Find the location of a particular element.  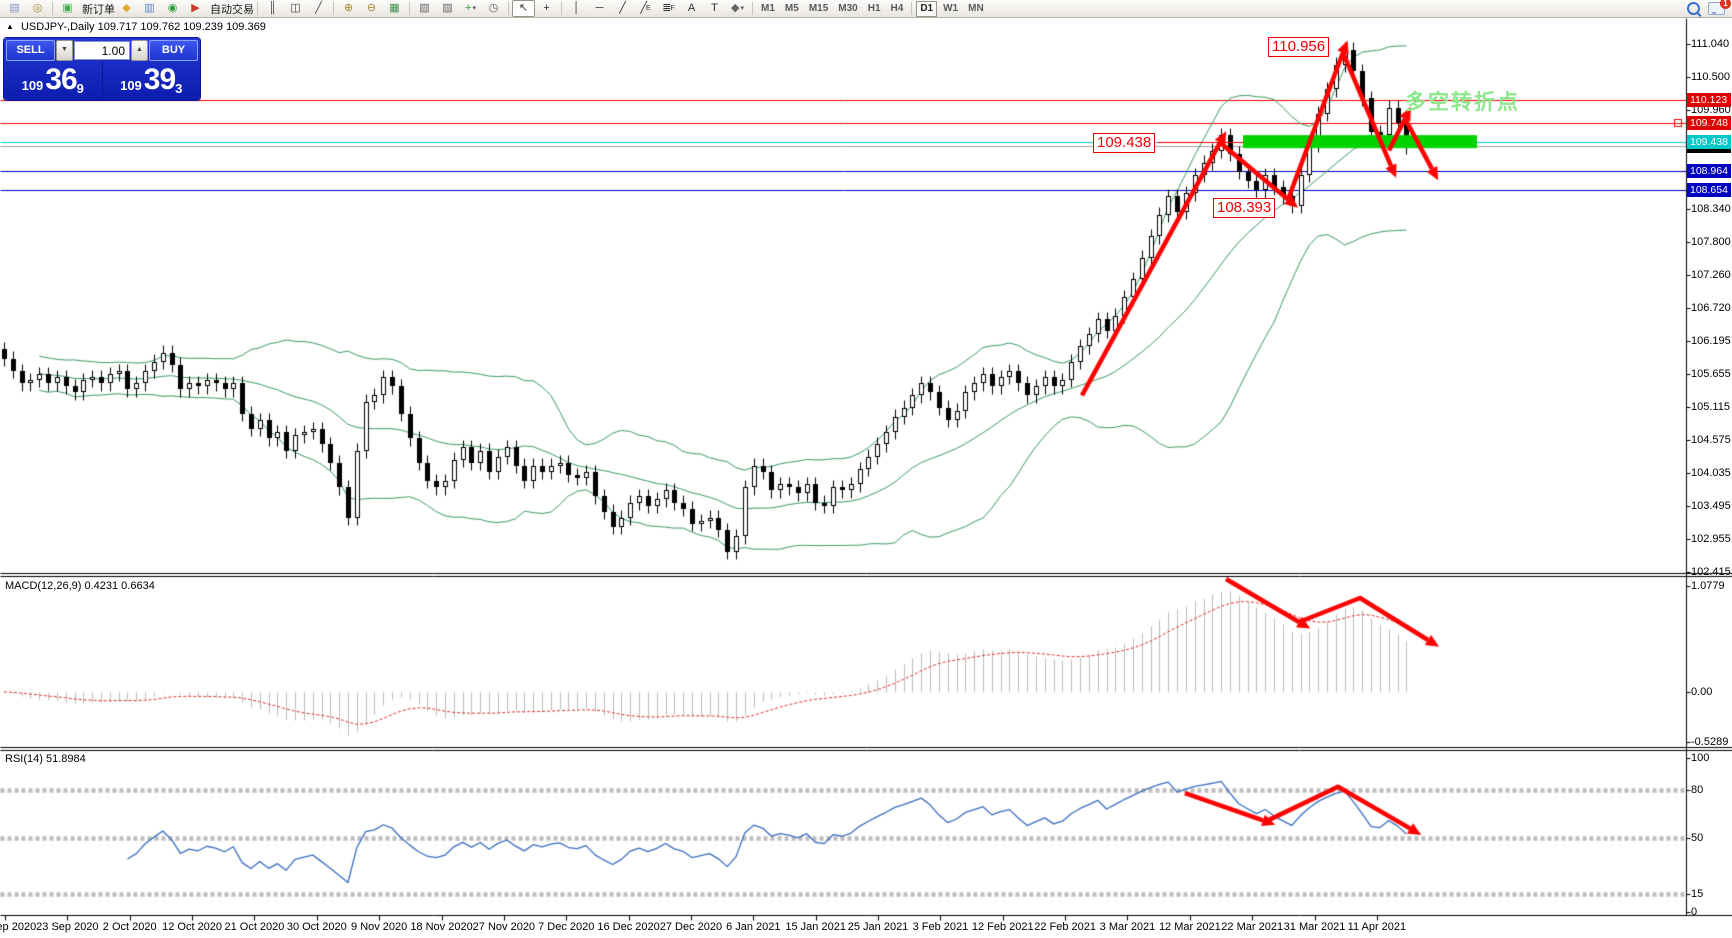

price-axis-label: 110.500 is located at coordinates (1710, 77).